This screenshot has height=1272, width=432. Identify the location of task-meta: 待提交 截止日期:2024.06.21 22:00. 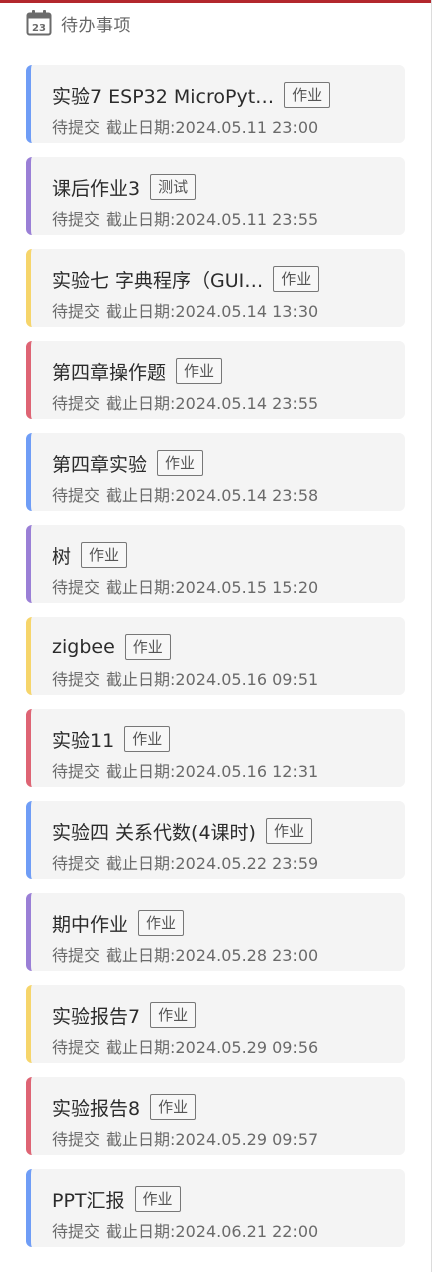
(185, 1230).